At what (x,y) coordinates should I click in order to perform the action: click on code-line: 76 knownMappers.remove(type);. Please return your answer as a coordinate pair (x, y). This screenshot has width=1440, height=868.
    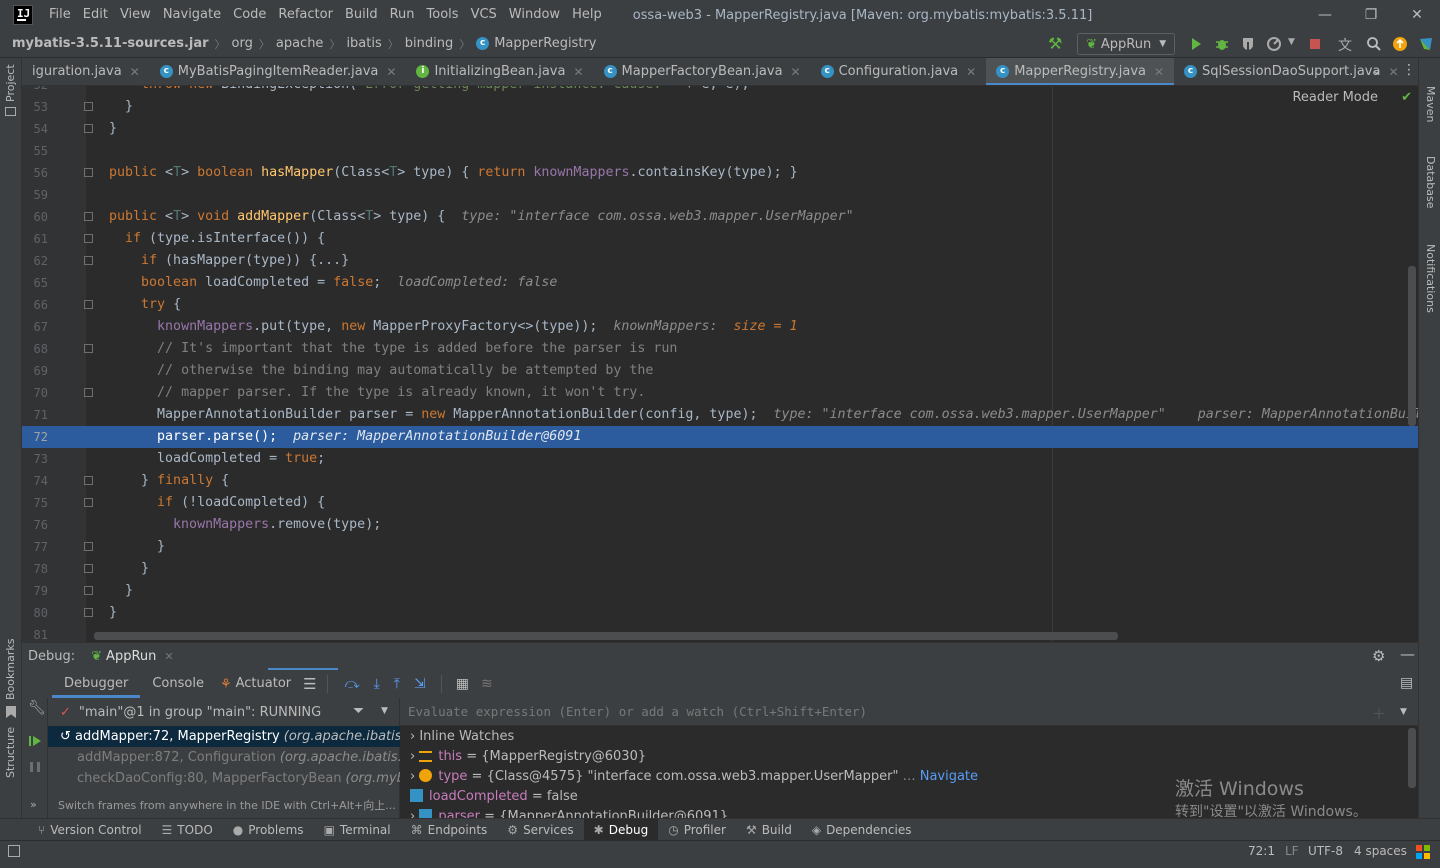
    Looking at the image, I should click on (720, 525).